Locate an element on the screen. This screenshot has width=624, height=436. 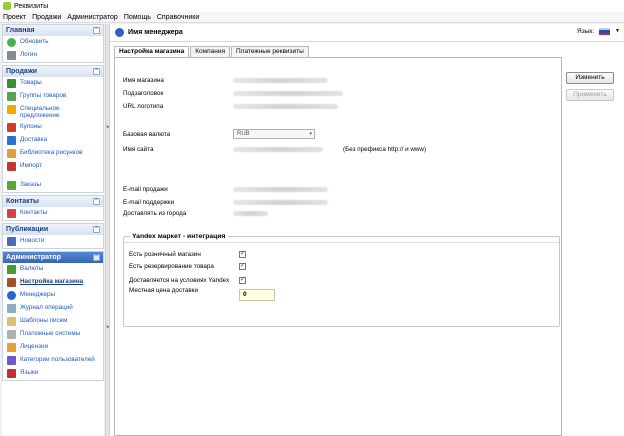
sidebar-item-label: Обновить is located at coordinates (34, 41).